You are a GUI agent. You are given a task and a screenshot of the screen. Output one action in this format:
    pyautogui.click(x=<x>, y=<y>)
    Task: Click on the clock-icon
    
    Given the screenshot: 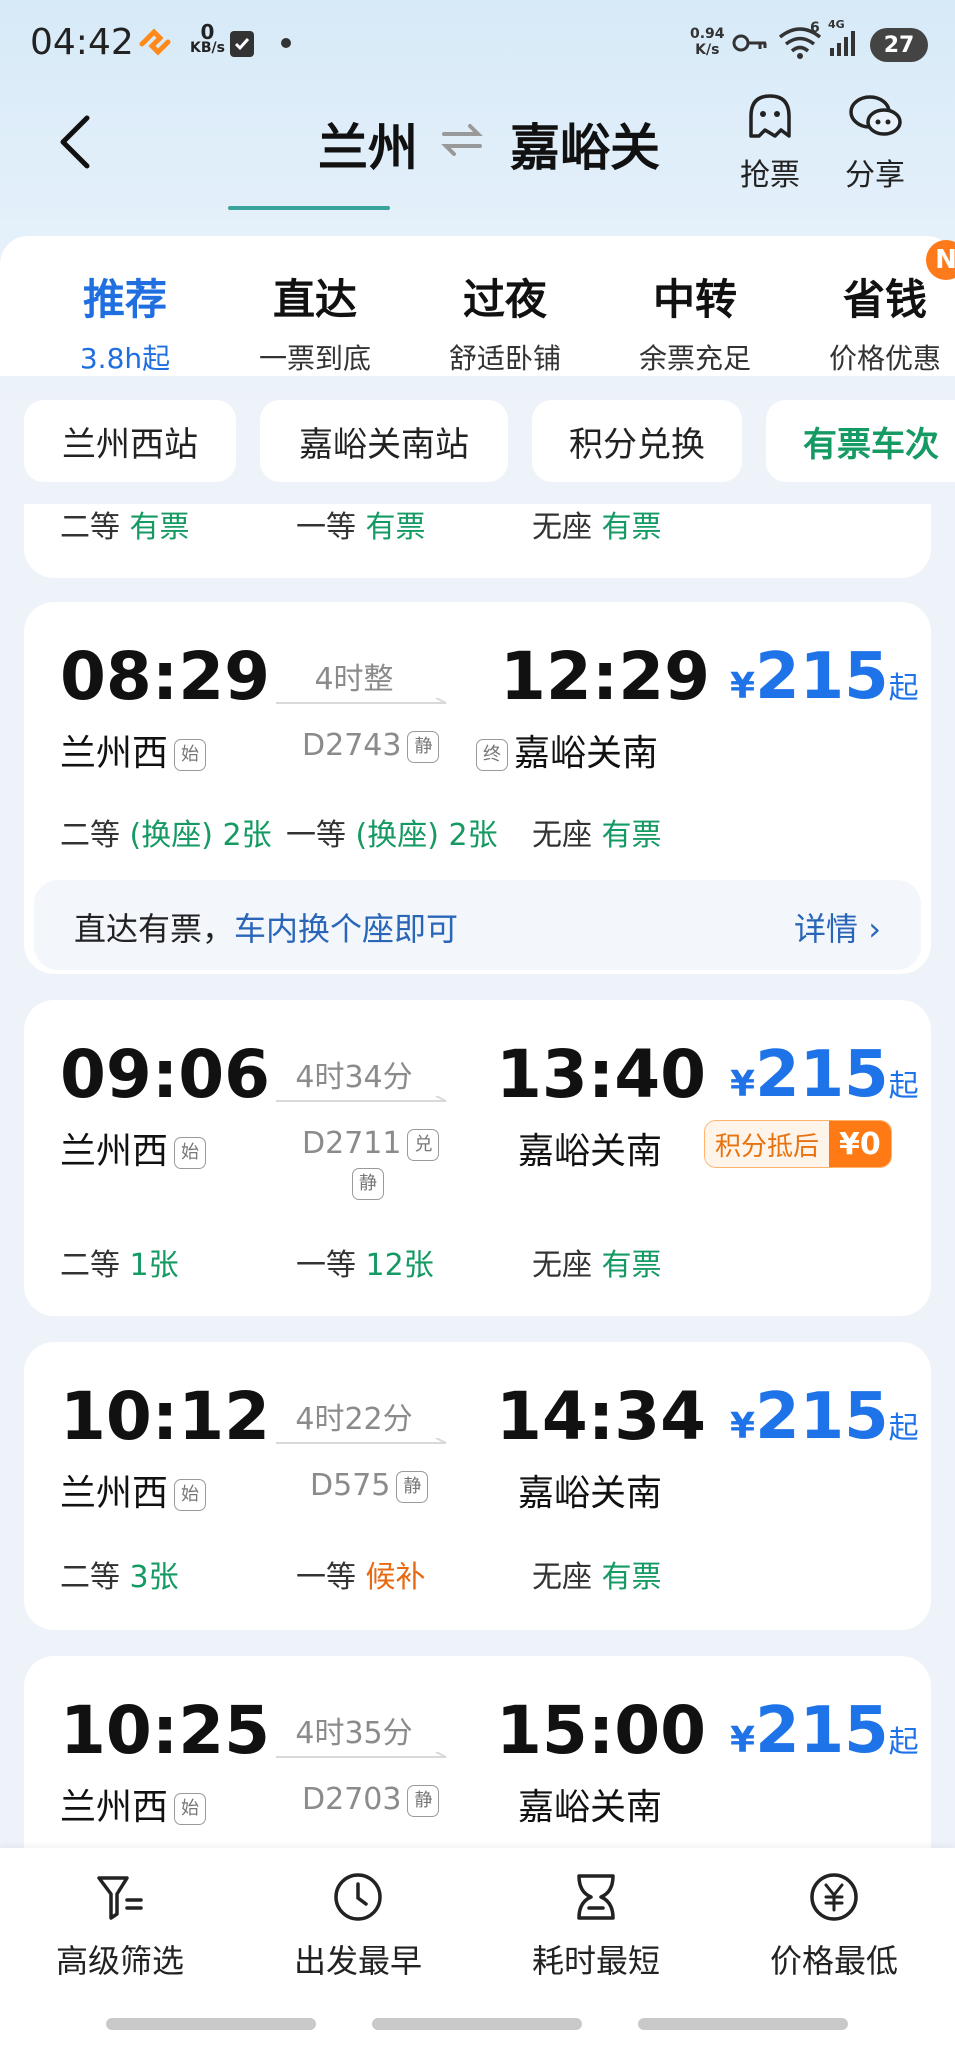 What is the action you would take?
    pyautogui.click(x=358, y=1897)
    